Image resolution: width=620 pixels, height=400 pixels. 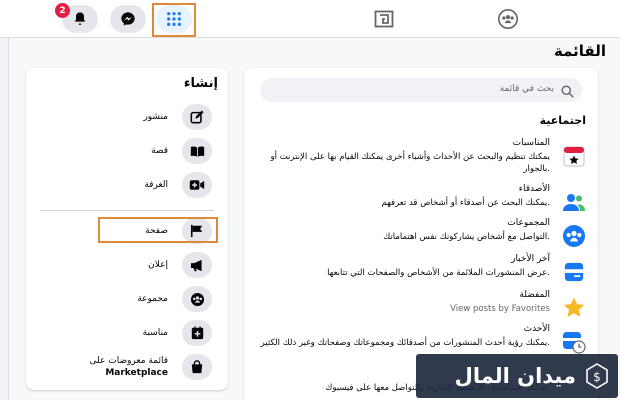 I want to click on groups-title: المجموعات, so click(x=528, y=223).